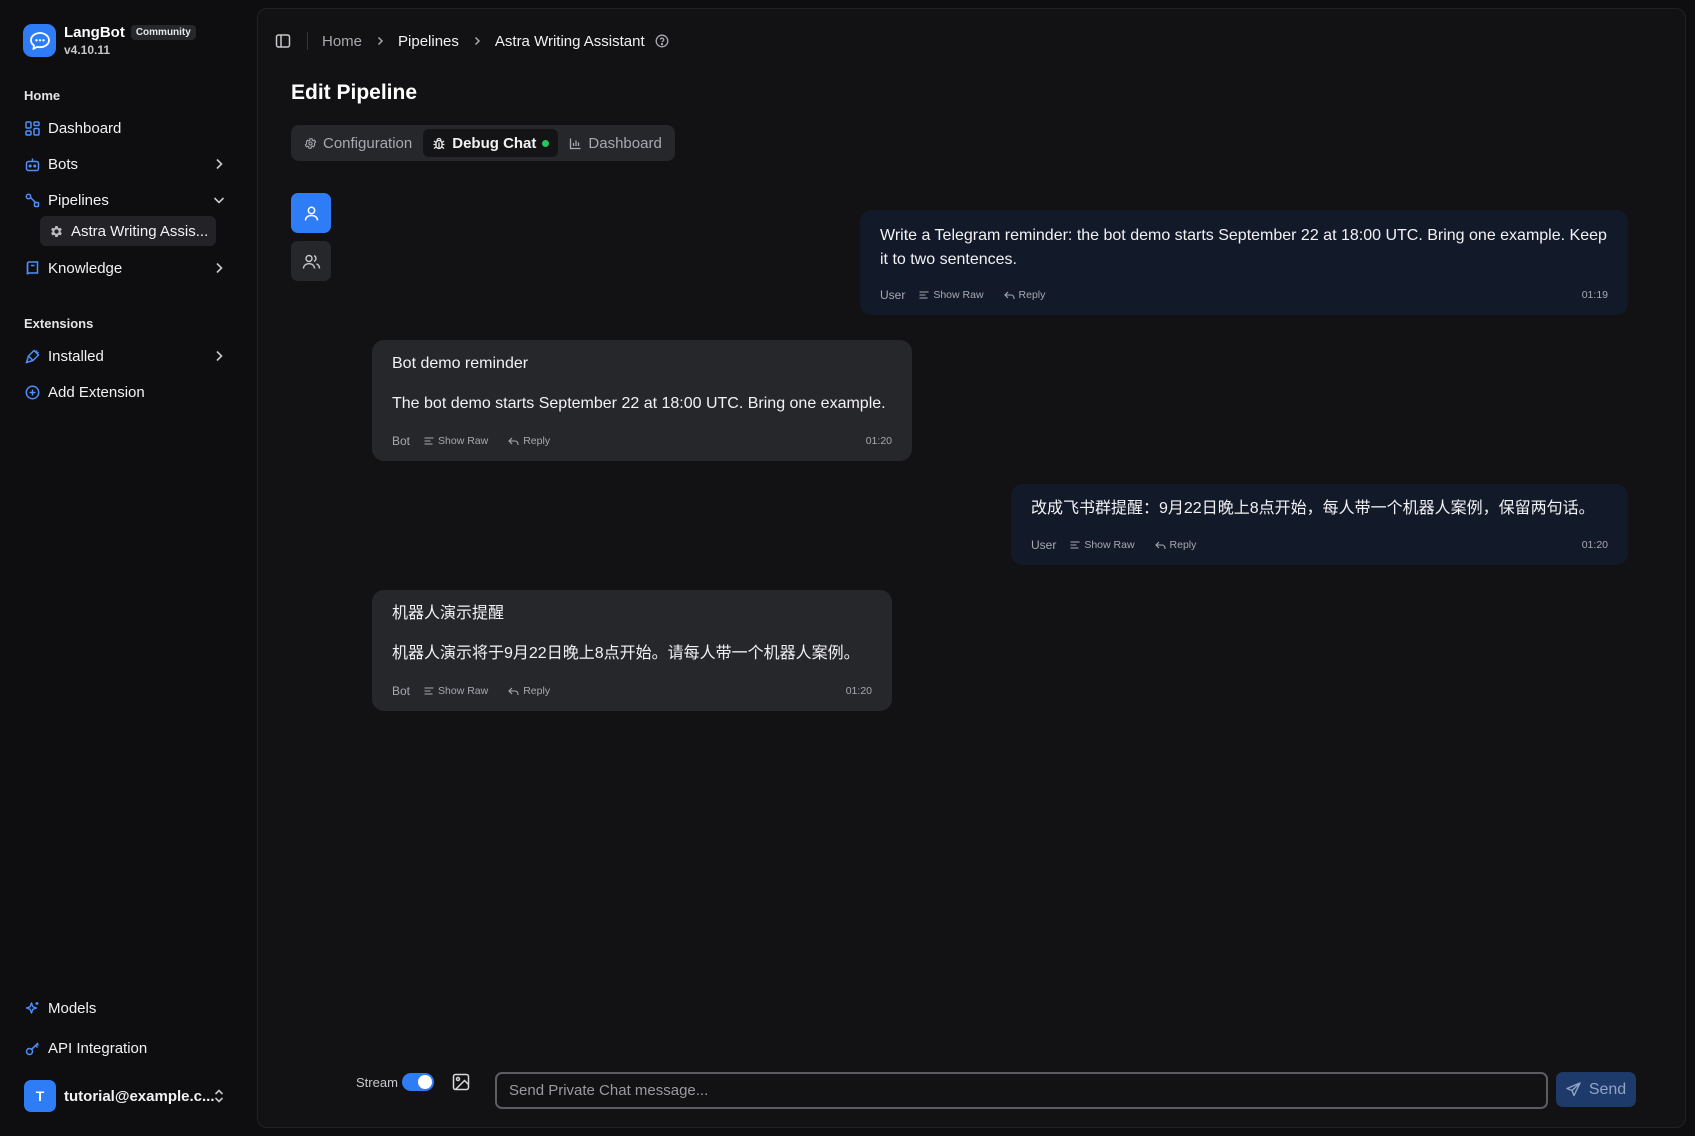 The image size is (1695, 1136). I want to click on message-text: Bot demo reminder, so click(460, 363).